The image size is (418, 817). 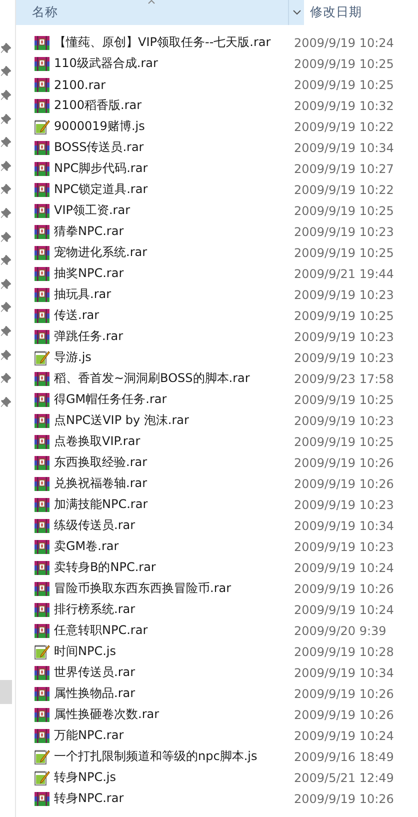 What do you see at coordinates (174, 462) in the screenshot?
I see `file-name: 东西换取经验.rar` at bounding box center [174, 462].